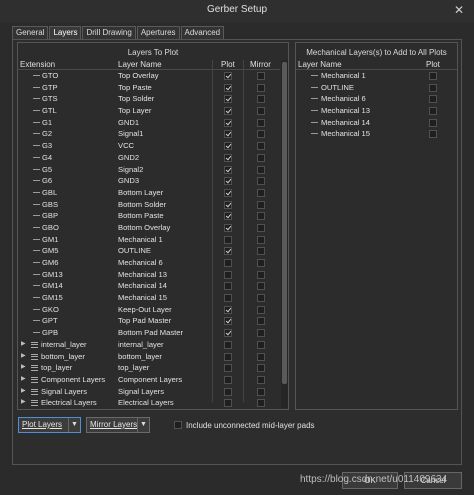 The height and width of the screenshot is (495, 474). What do you see at coordinates (149, 333) in the screenshot?
I see `table-row: GPB Bottom Pad Master` at bounding box center [149, 333].